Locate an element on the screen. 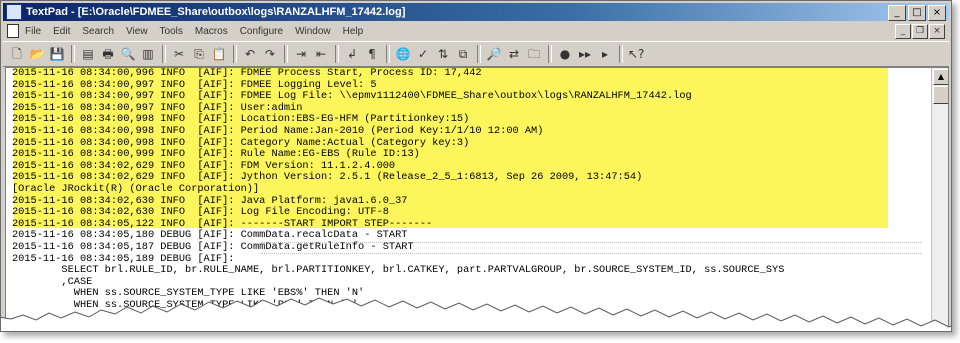  torn-edge-decoration is located at coordinates (476, 314).